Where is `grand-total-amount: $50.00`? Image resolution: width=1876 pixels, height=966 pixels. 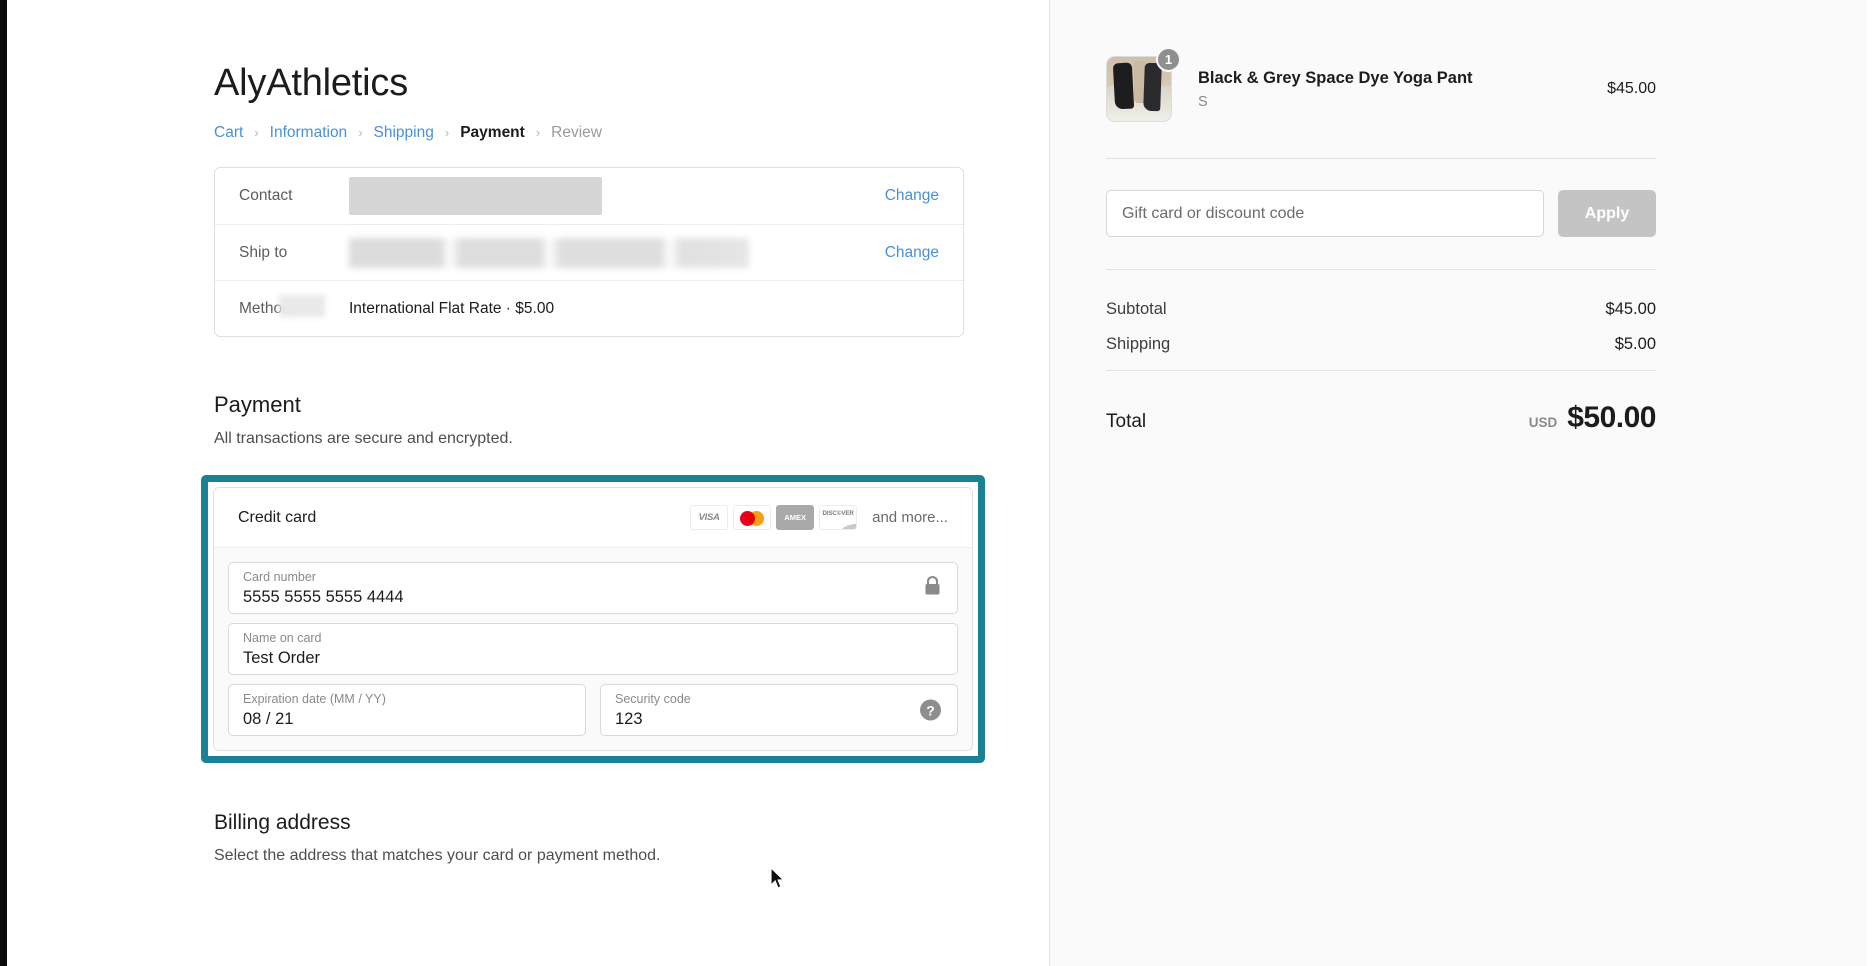
grand-total-amount: $50.00 is located at coordinates (1611, 417).